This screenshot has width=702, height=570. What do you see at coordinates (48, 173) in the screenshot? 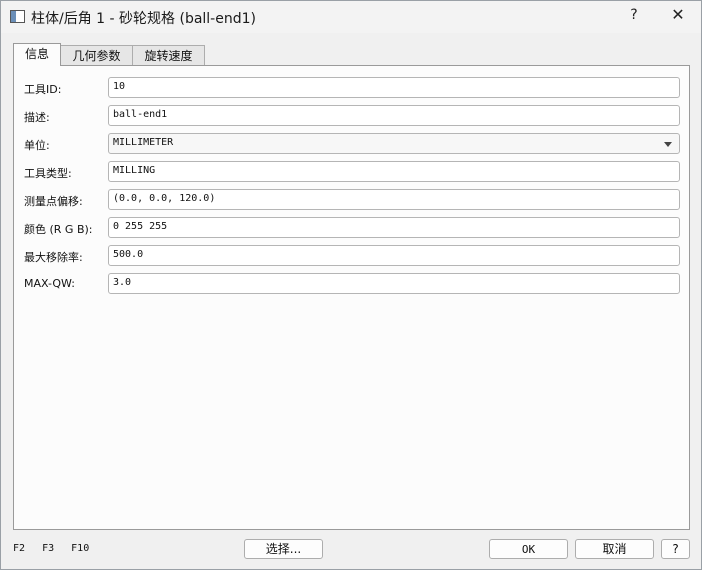
I see `tool-type-label: 工具类型:` at bounding box center [48, 173].